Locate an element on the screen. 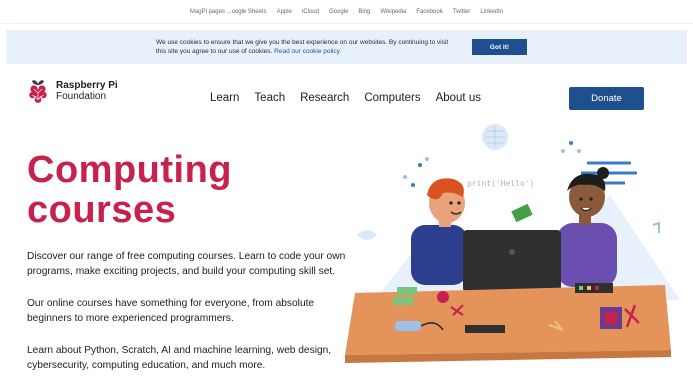 The width and height of the screenshot is (693, 386). bookmark-item: Wikipedia is located at coordinates (393, 12).